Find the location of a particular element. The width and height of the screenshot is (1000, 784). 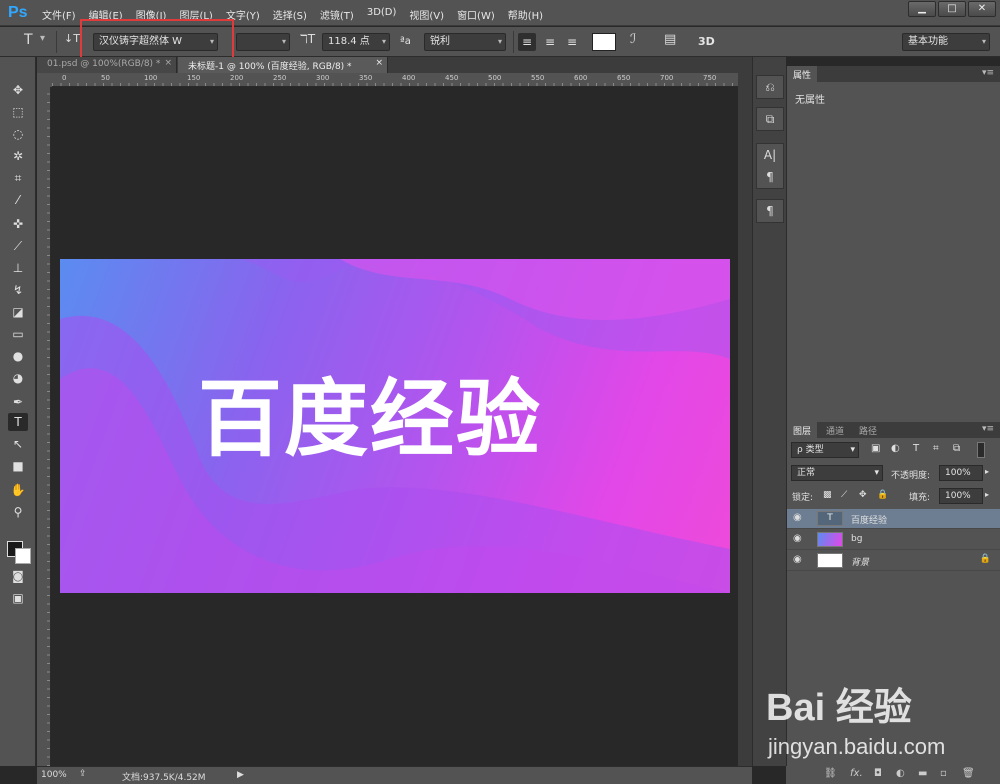

lock-all-icon: 🔒 is located at coordinates (882, 495).